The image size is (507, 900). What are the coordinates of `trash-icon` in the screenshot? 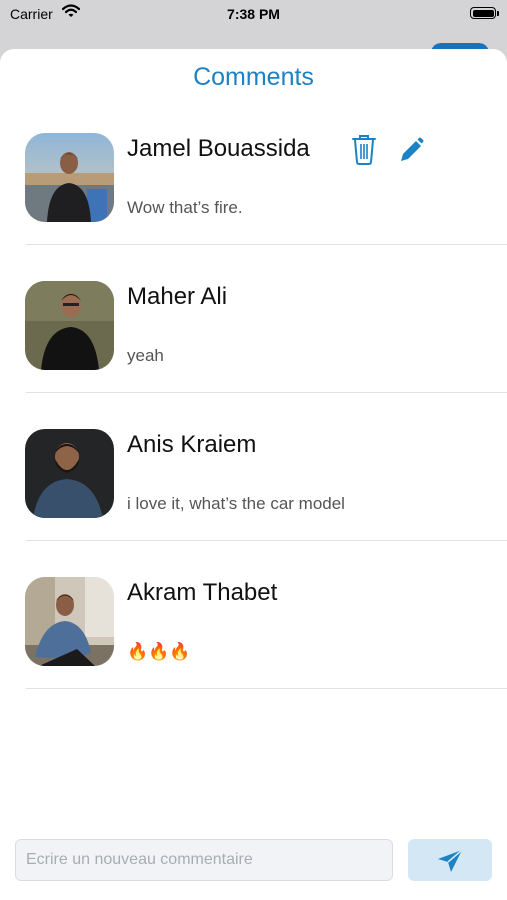 It's located at (364, 149).